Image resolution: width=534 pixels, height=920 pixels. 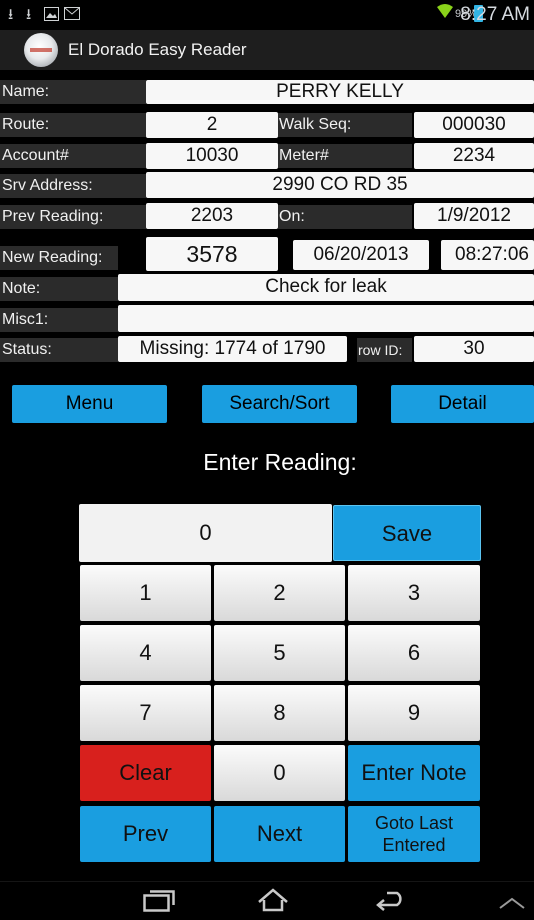 I want to click on key-3: 3, so click(x=414, y=593).